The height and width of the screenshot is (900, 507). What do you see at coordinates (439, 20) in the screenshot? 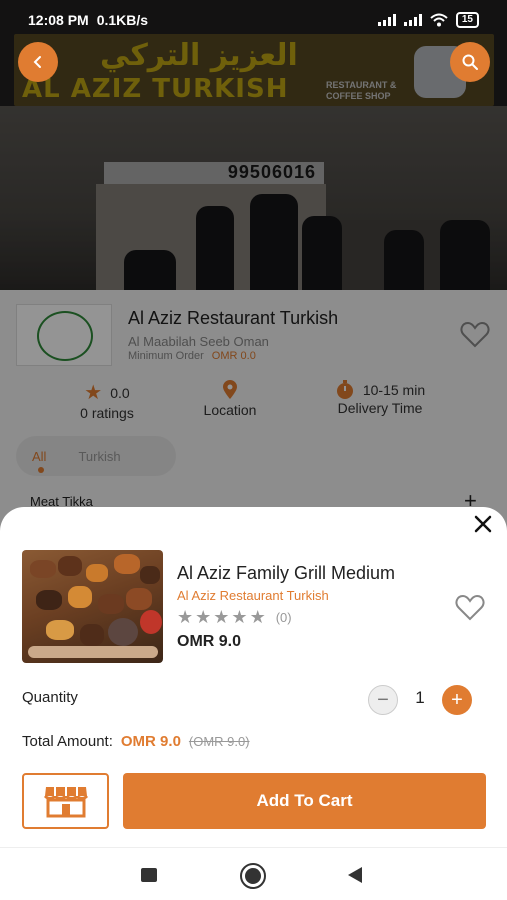
I see `wifi-icon` at bounding box center [439, 20].